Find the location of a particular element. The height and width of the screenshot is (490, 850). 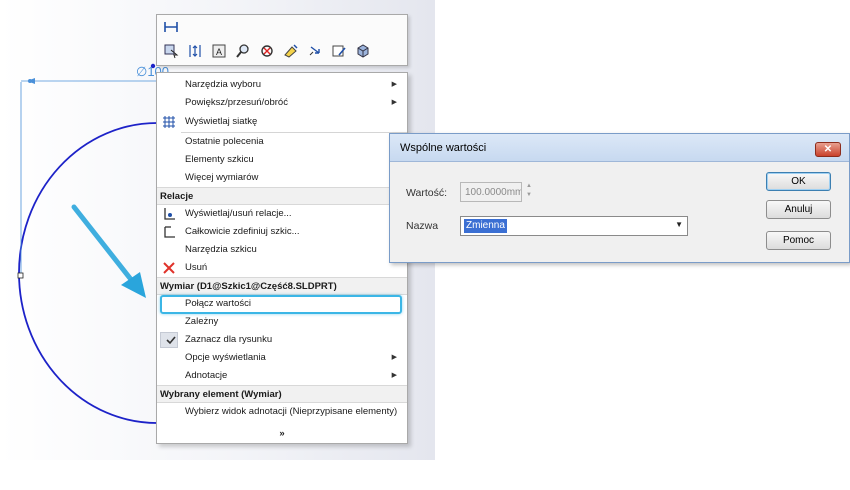

pointer-arrow-head is located at coordinates (133, 285).